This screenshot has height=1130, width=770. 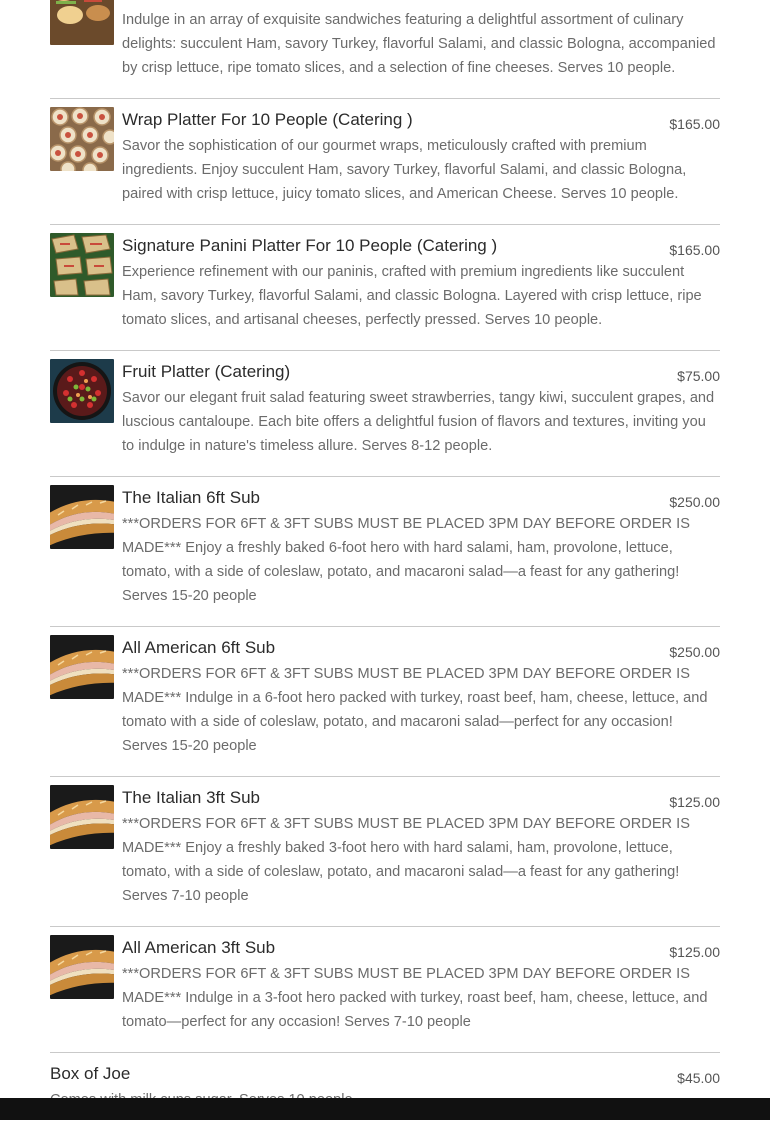 I want to click on fruit-platter-image, so click(x=82, y=391).